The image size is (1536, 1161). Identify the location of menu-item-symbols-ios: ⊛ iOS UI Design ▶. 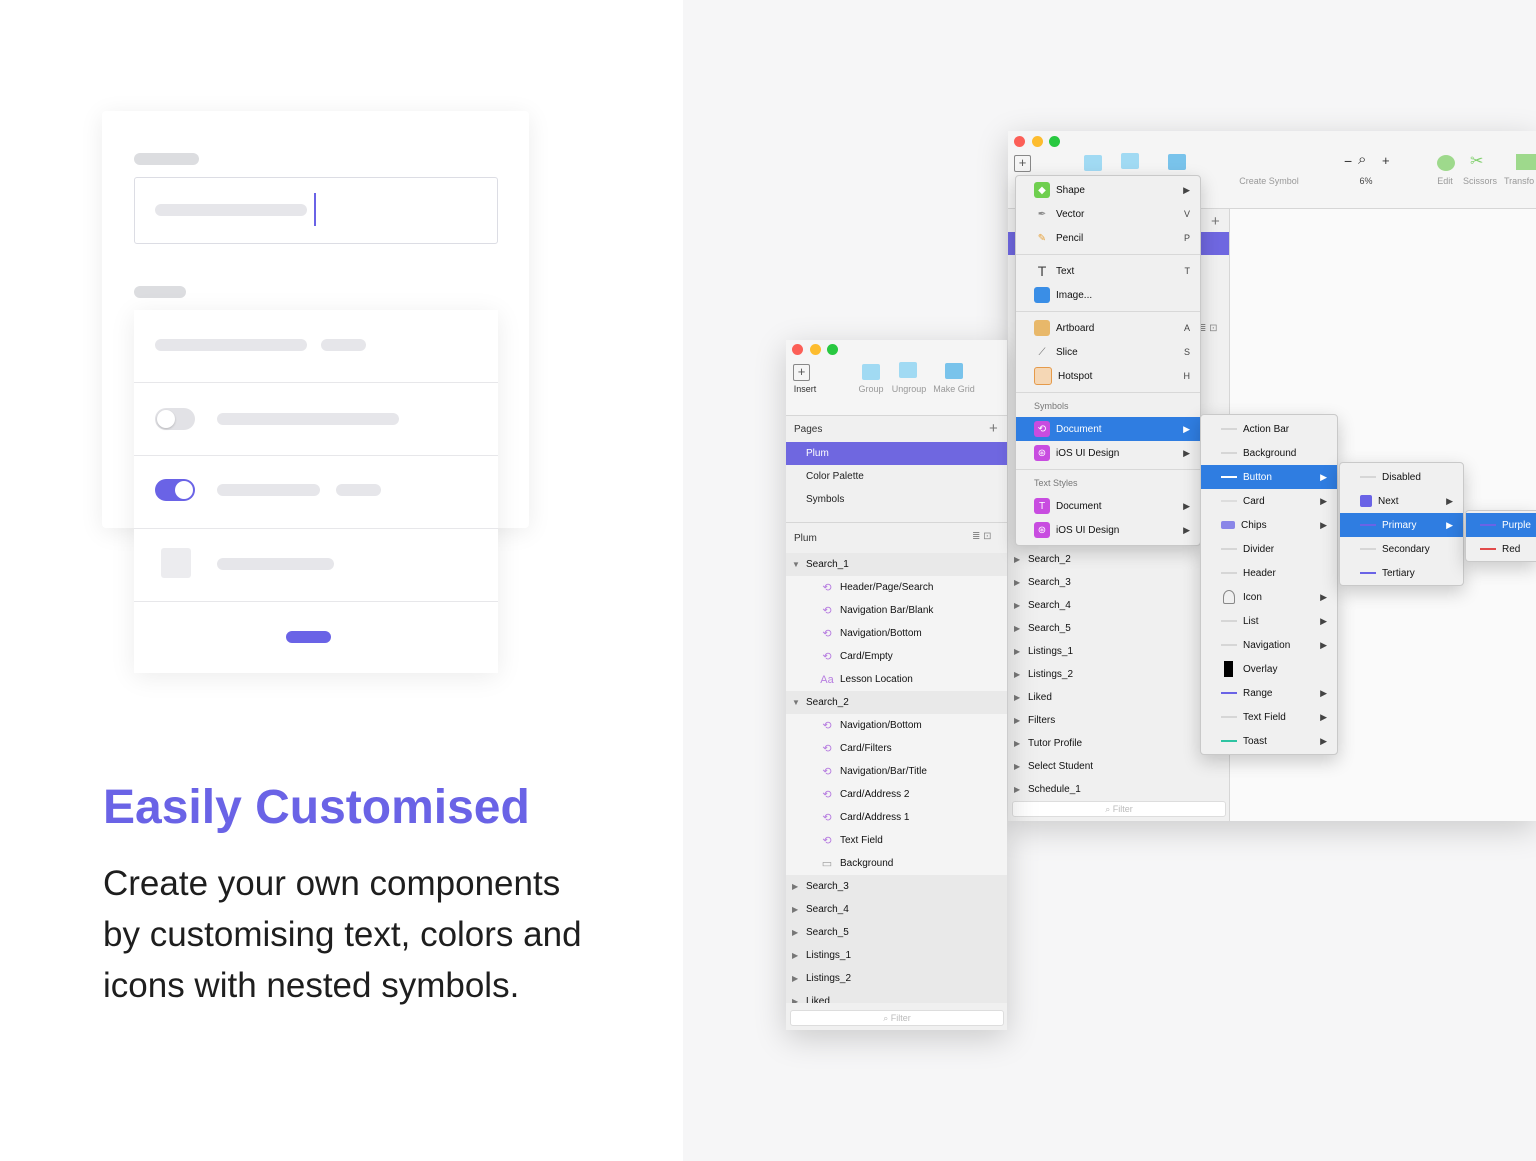
(1108, 453).